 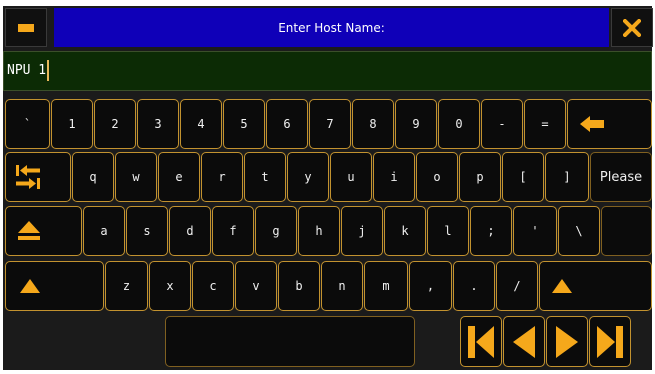 What do you see at coordinates (567, 177) in the screenshot?
I see `key-right-bracket: ]` at bounding box center [567, 177].